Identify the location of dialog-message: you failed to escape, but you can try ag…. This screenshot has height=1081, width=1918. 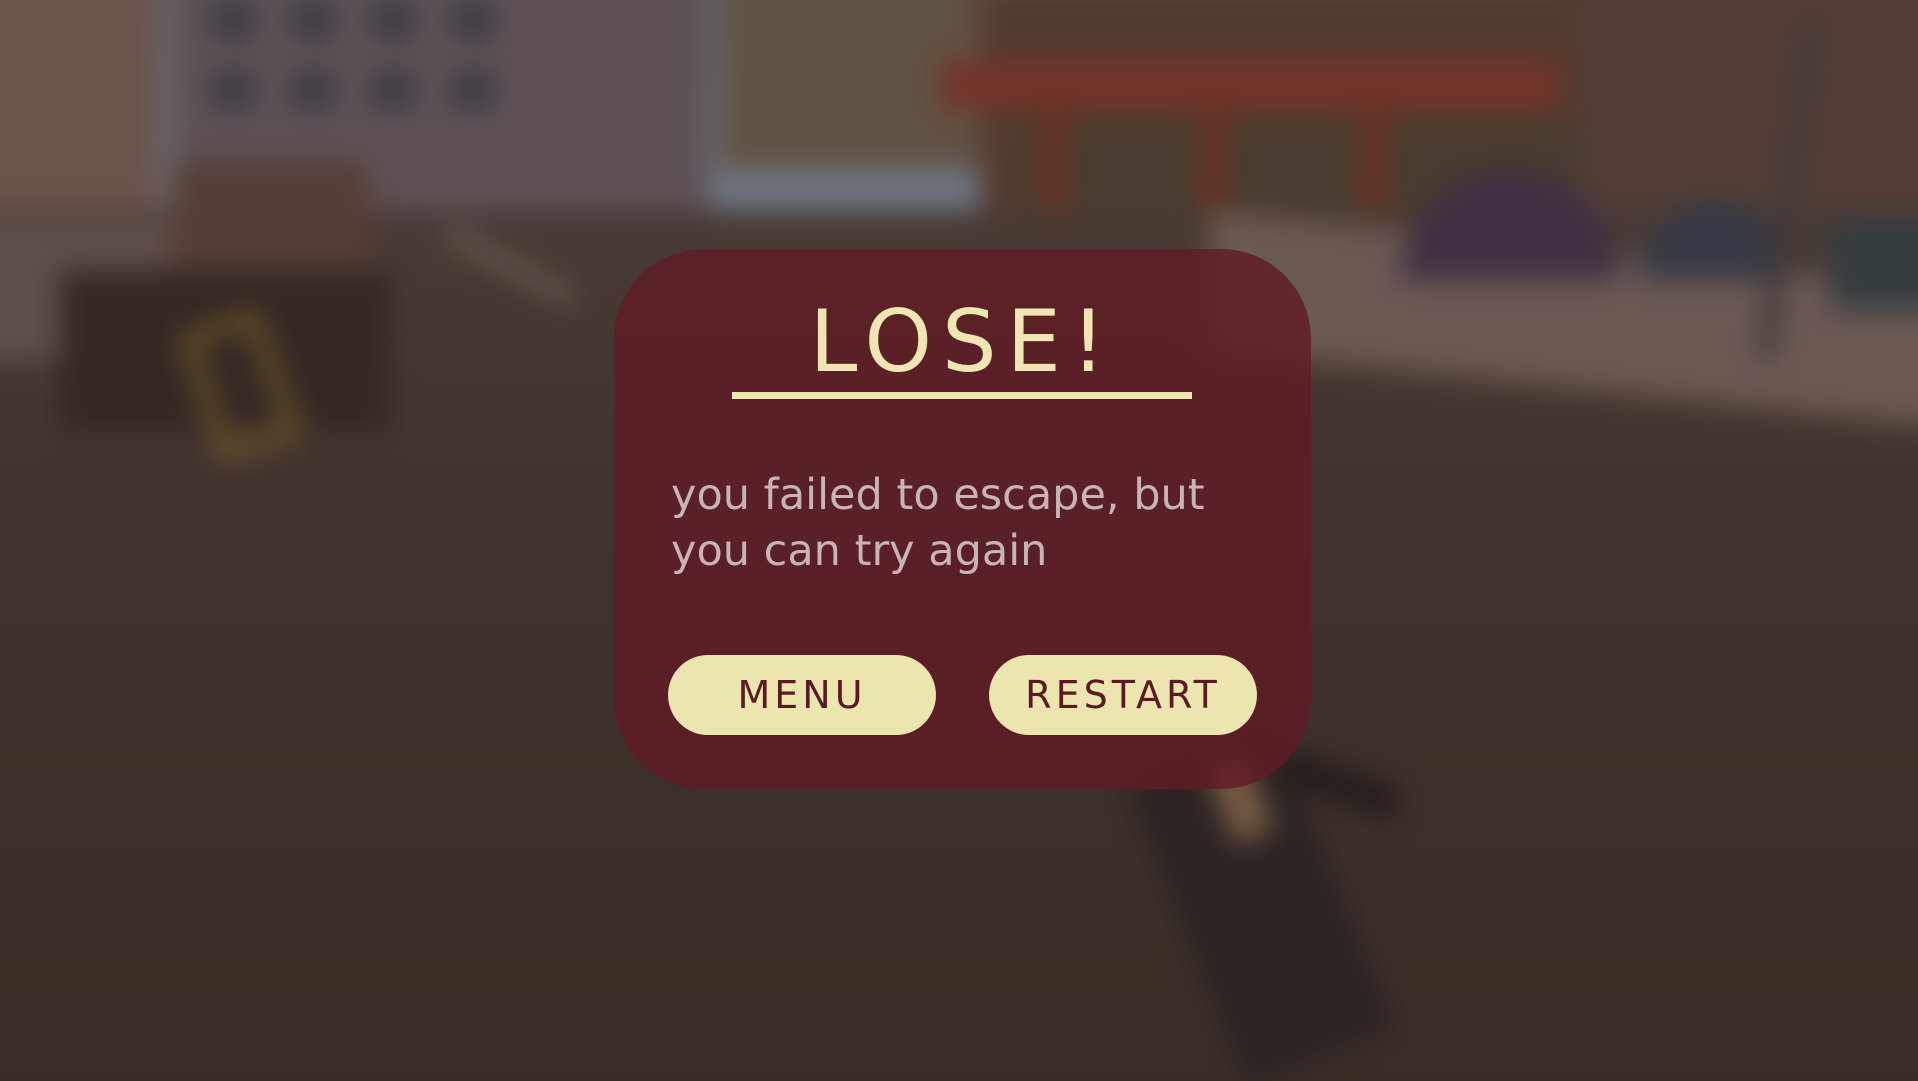
(938, 523).